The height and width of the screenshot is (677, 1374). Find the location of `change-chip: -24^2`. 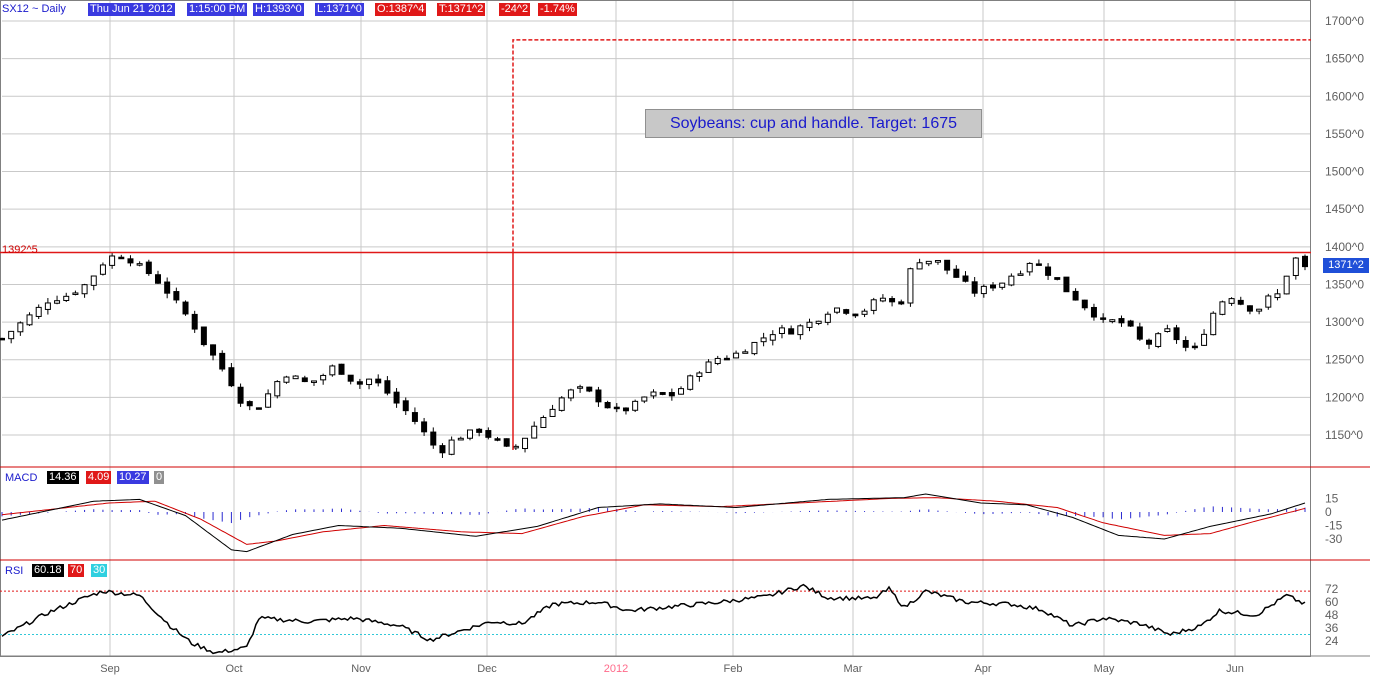

change-chip: -24^2 is located at coordinates (515, 9).